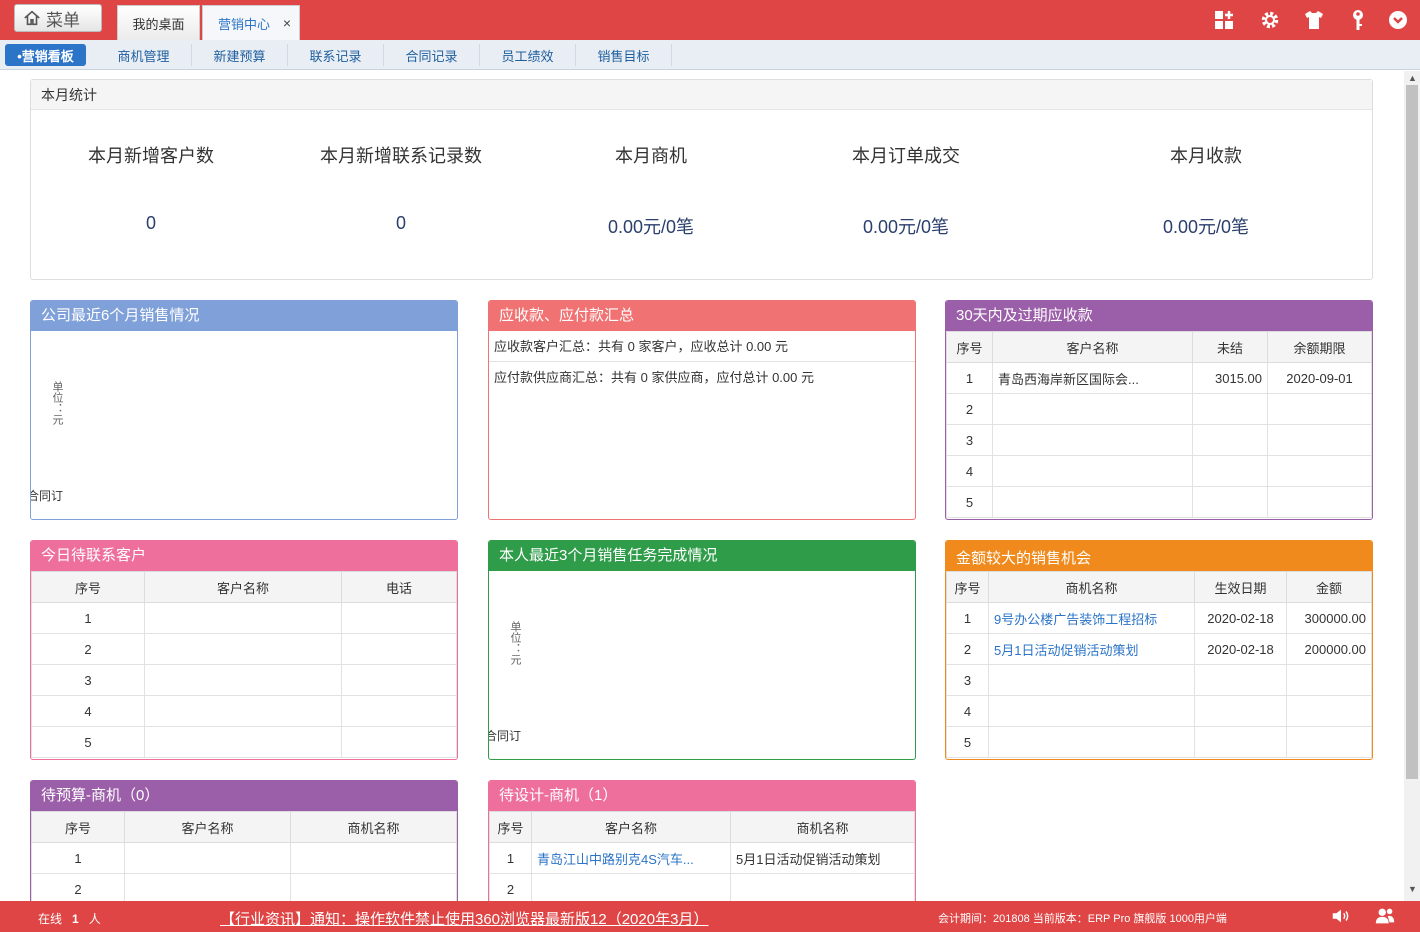 The image size is (1420, 932). What do you see at coordinates (1314, 20) in the screenshot?
I see `shirt-icon` at bounding box center [1314, 20].